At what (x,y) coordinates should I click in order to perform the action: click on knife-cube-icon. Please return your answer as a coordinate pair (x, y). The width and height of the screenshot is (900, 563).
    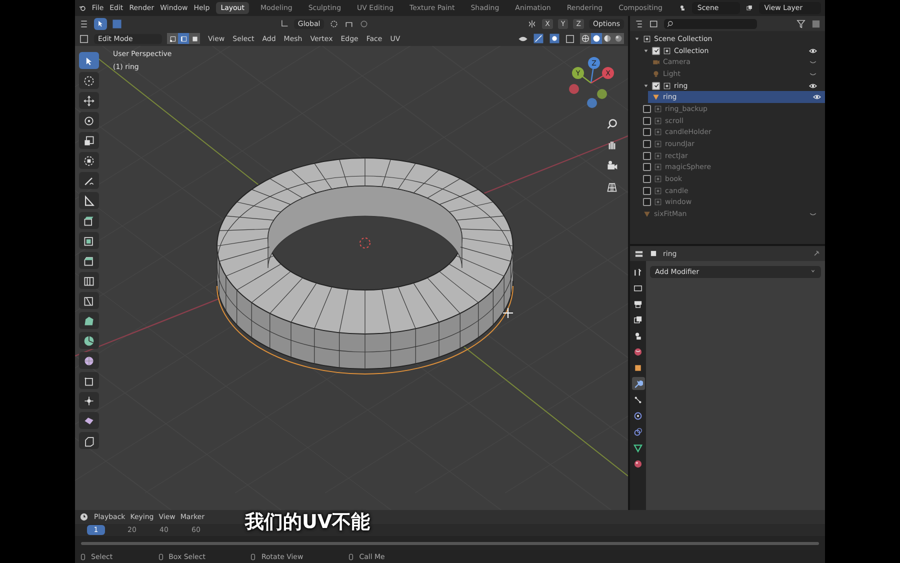
    Looking at the image, I should click on (89, 300).